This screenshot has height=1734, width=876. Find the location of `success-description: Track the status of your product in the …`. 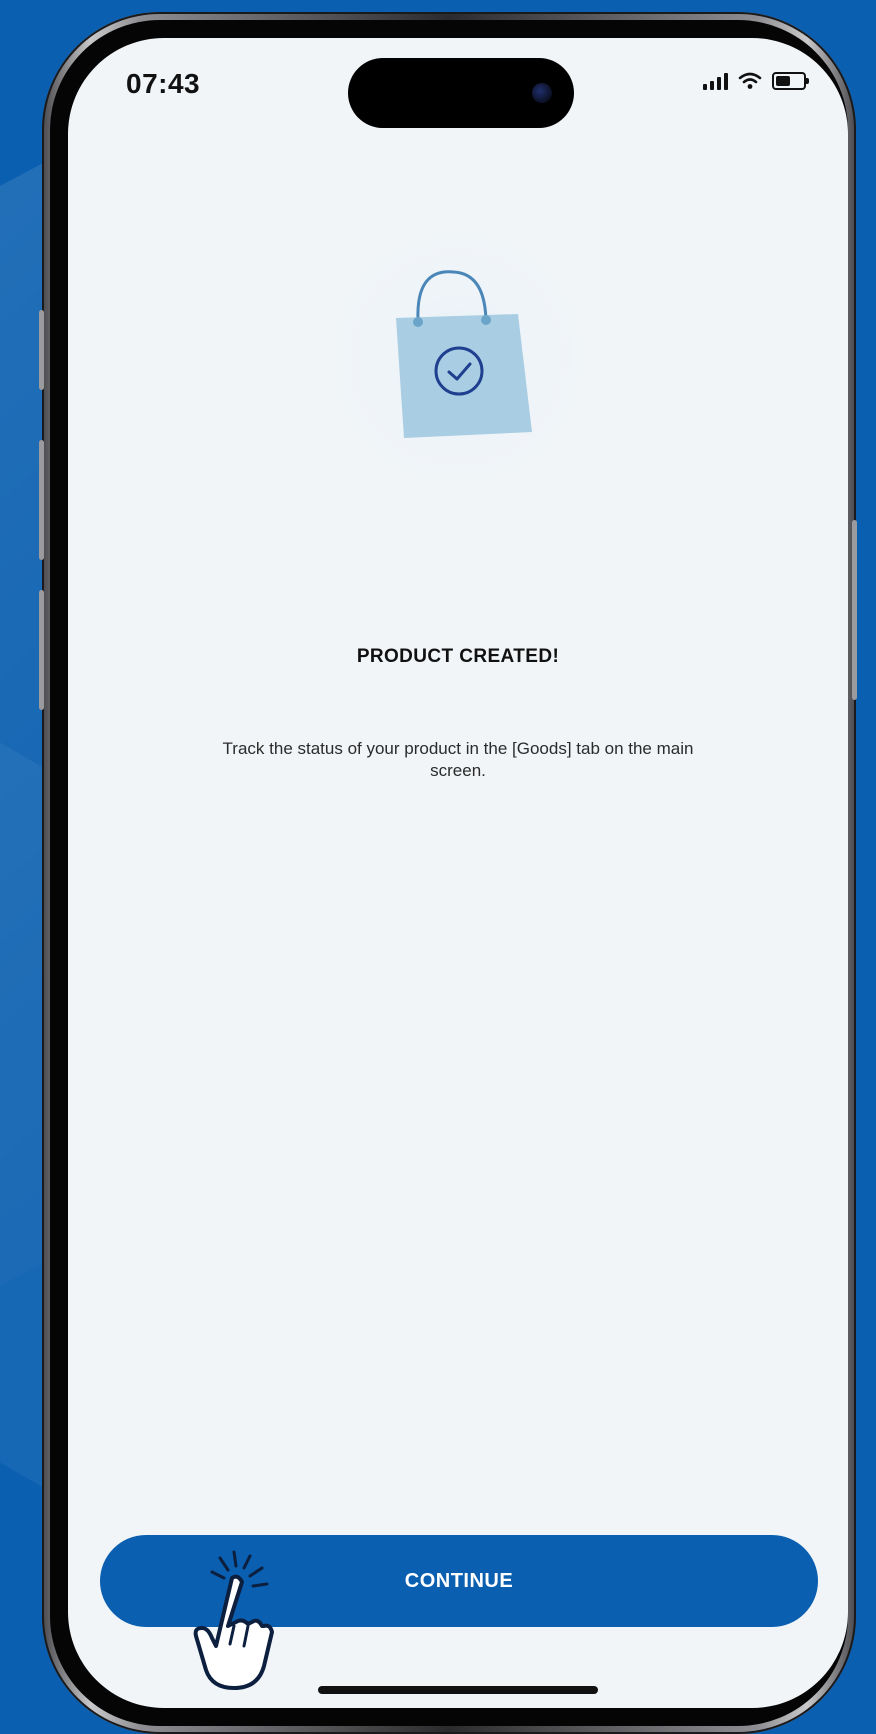

success-description: Track the status of your product in the … is located at coordinates (458, 759).